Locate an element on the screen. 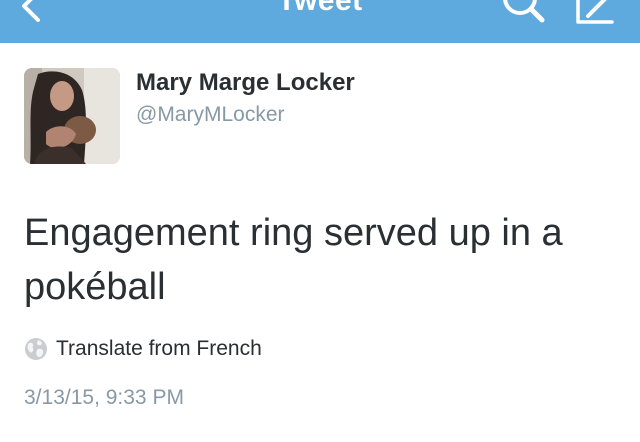 This screenshot has height=442, width=640. display-name: Mary Marge Locker is located at coordinates (245, 83).